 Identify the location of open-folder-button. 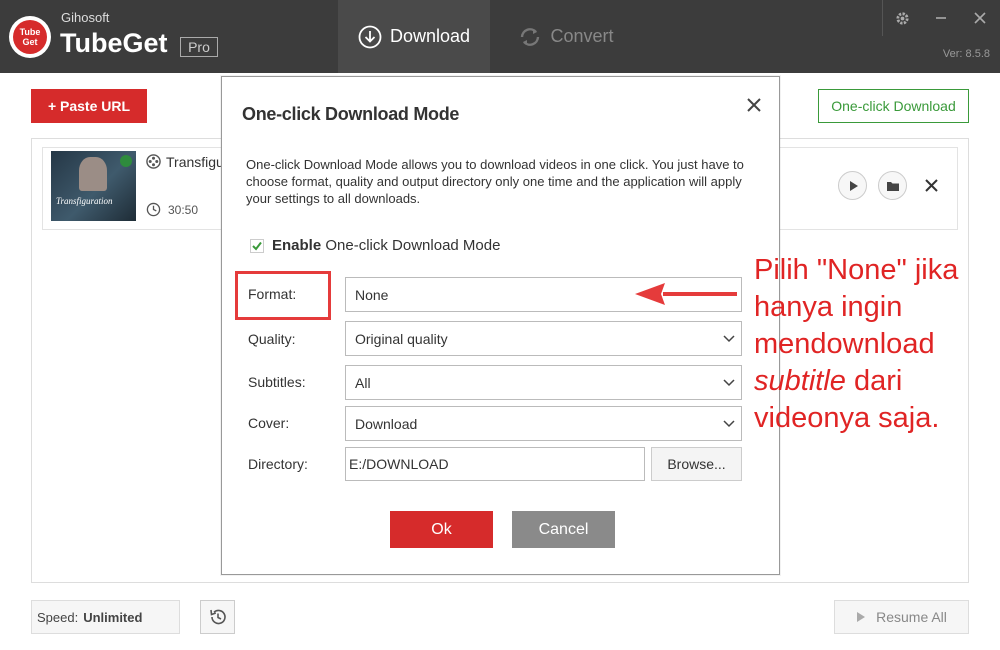
(892, 185).